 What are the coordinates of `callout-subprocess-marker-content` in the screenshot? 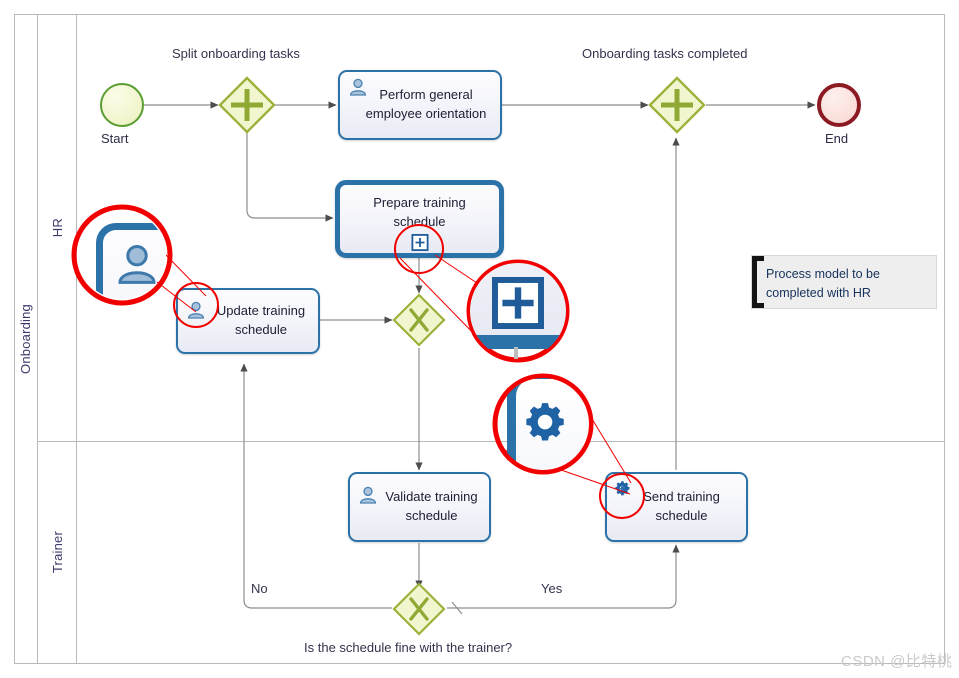 It's located at (518, 311).